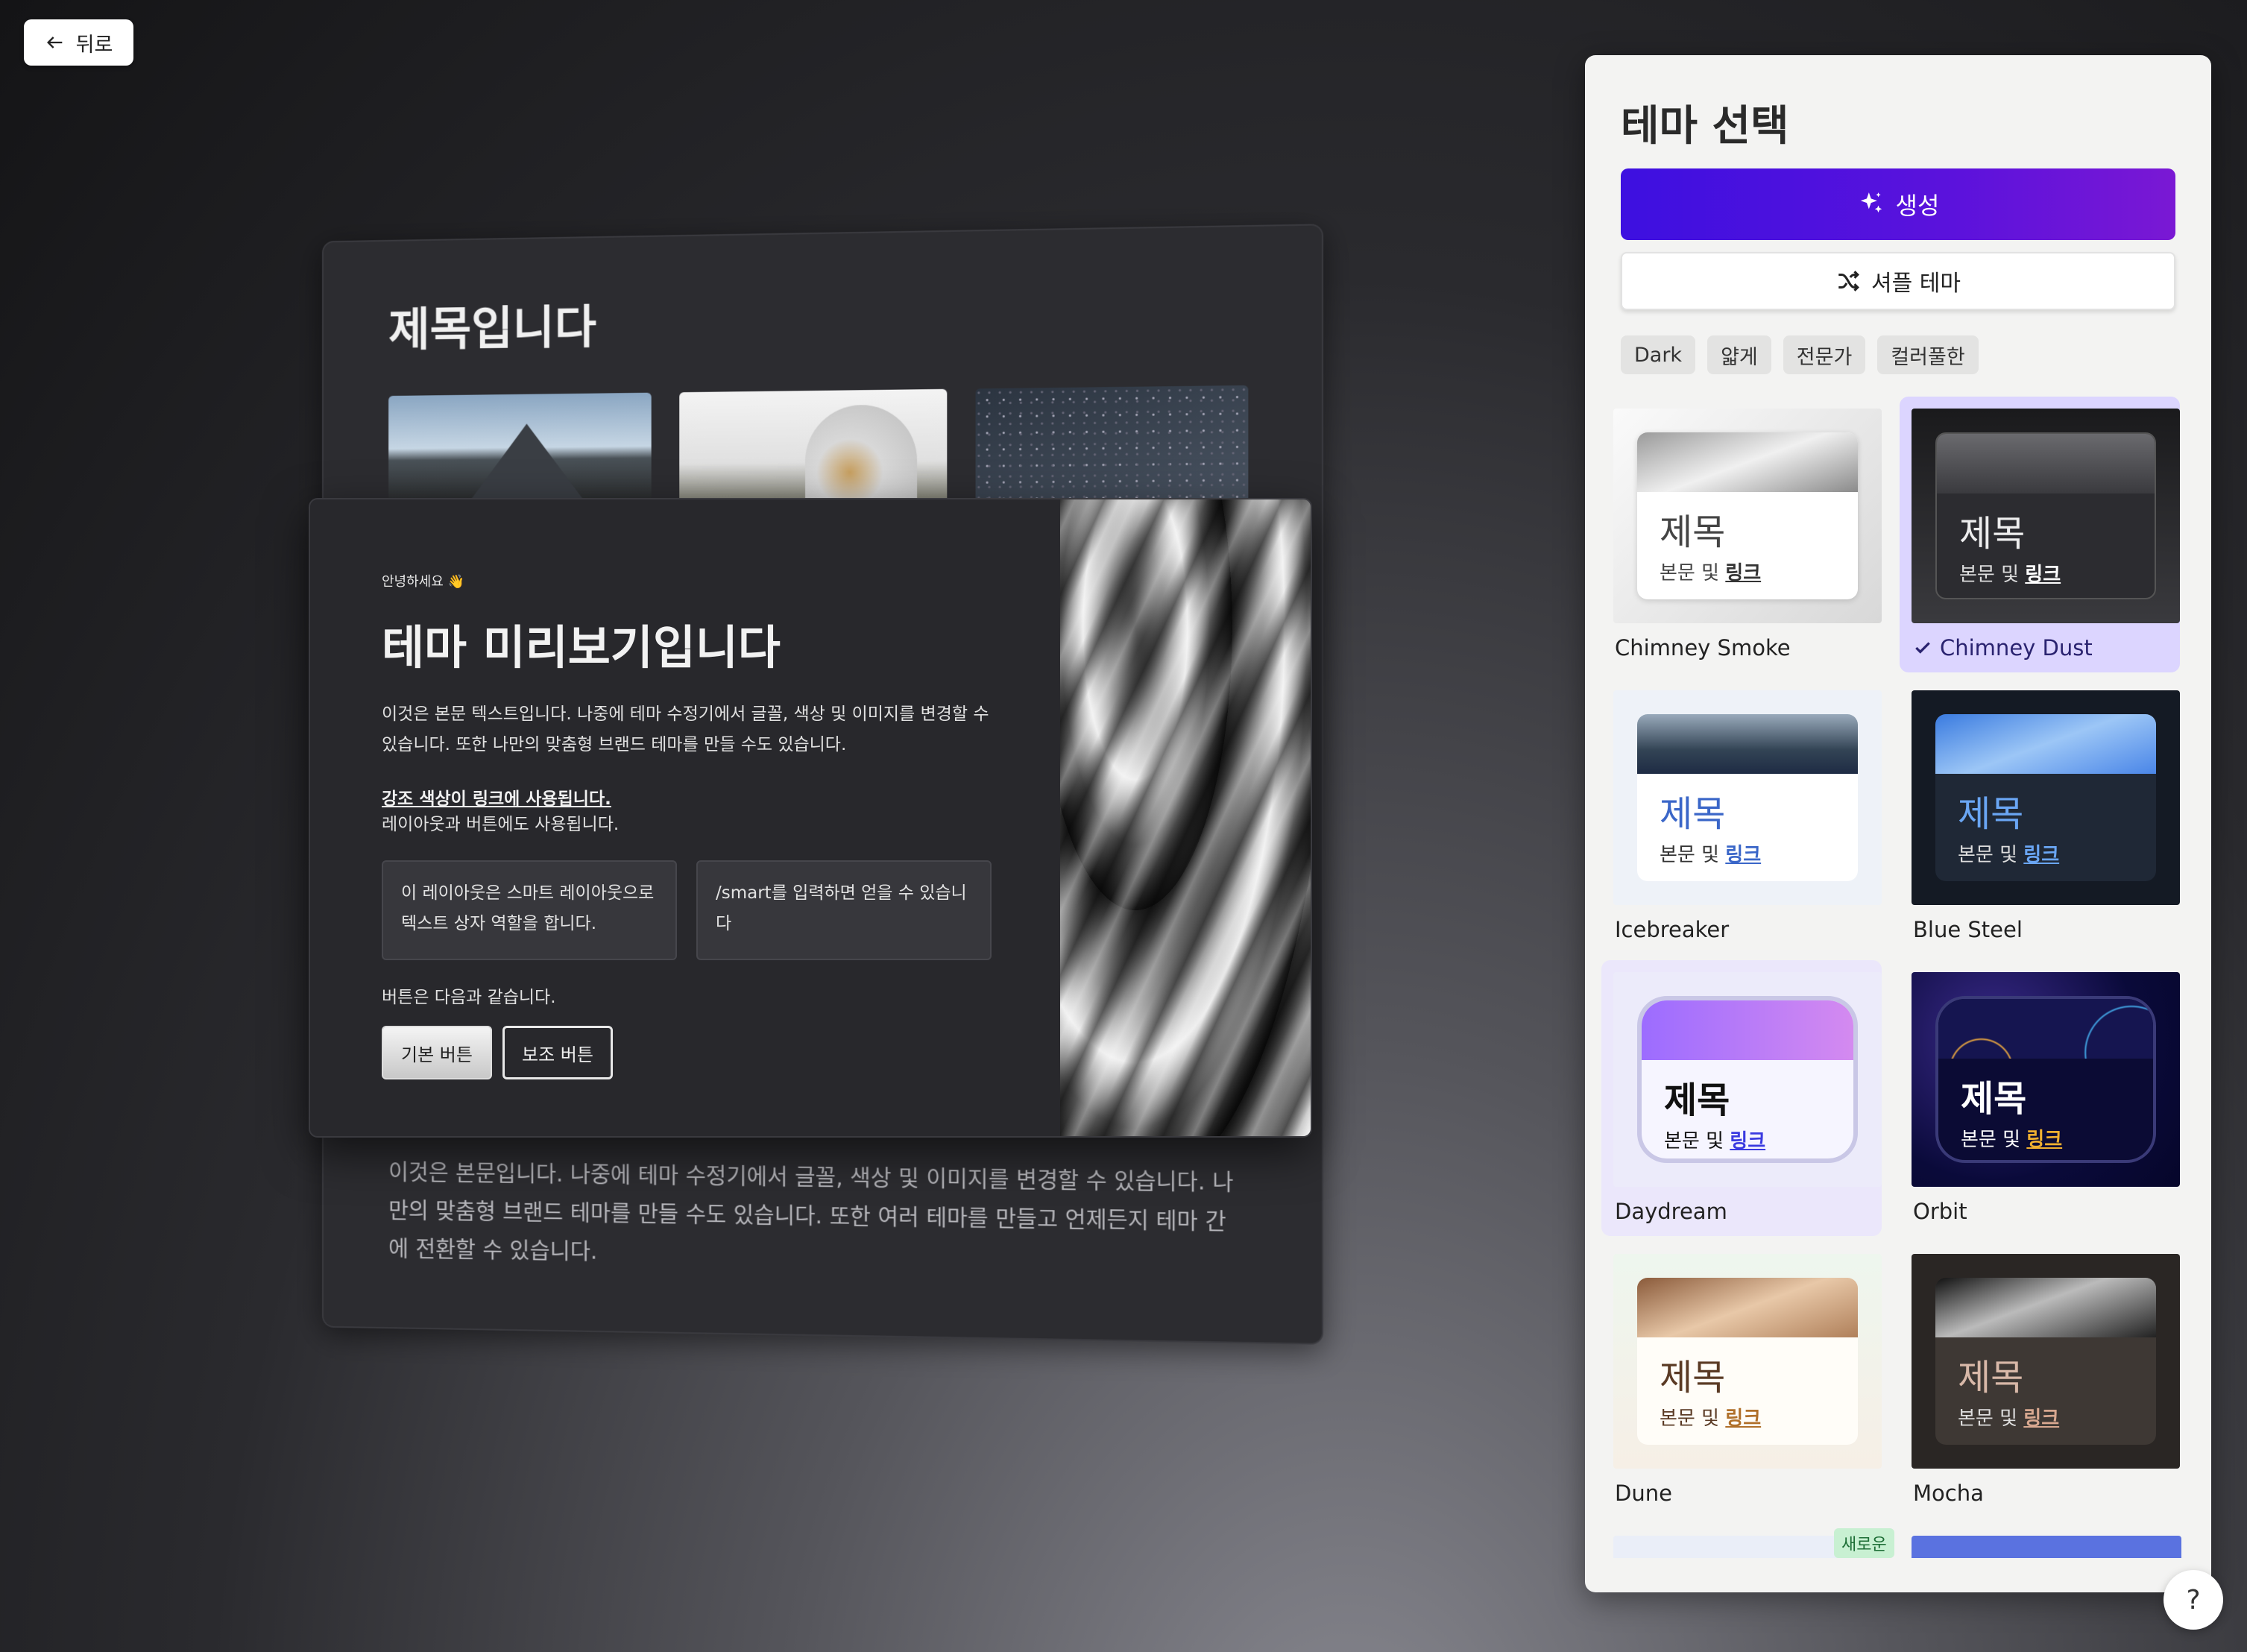 This screenshot has width=2247, height=1652. What do you see at coordinates (1918, 206) in the screenshot?
I see `generate-label: 생성` at bounding box center [1918, 206].